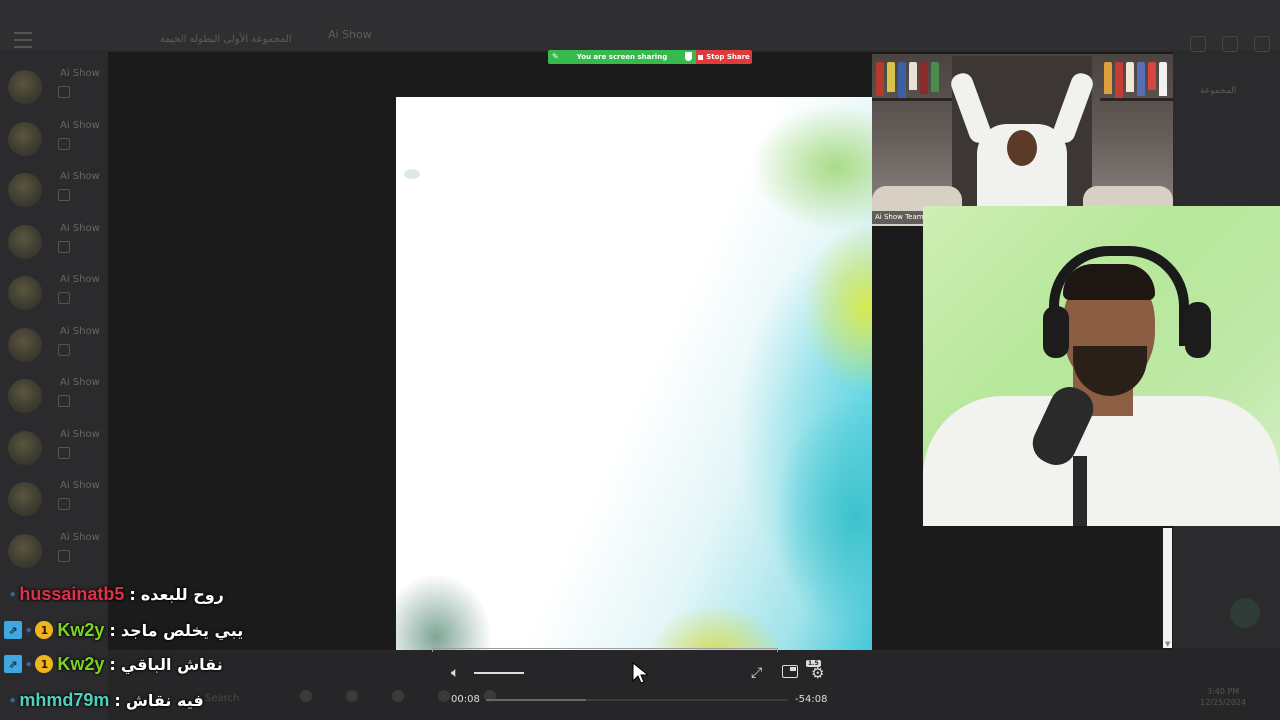 This screenshot has width=1280, height=720. I want to click on background-right-text: المجموعة, so click(1218, 91).